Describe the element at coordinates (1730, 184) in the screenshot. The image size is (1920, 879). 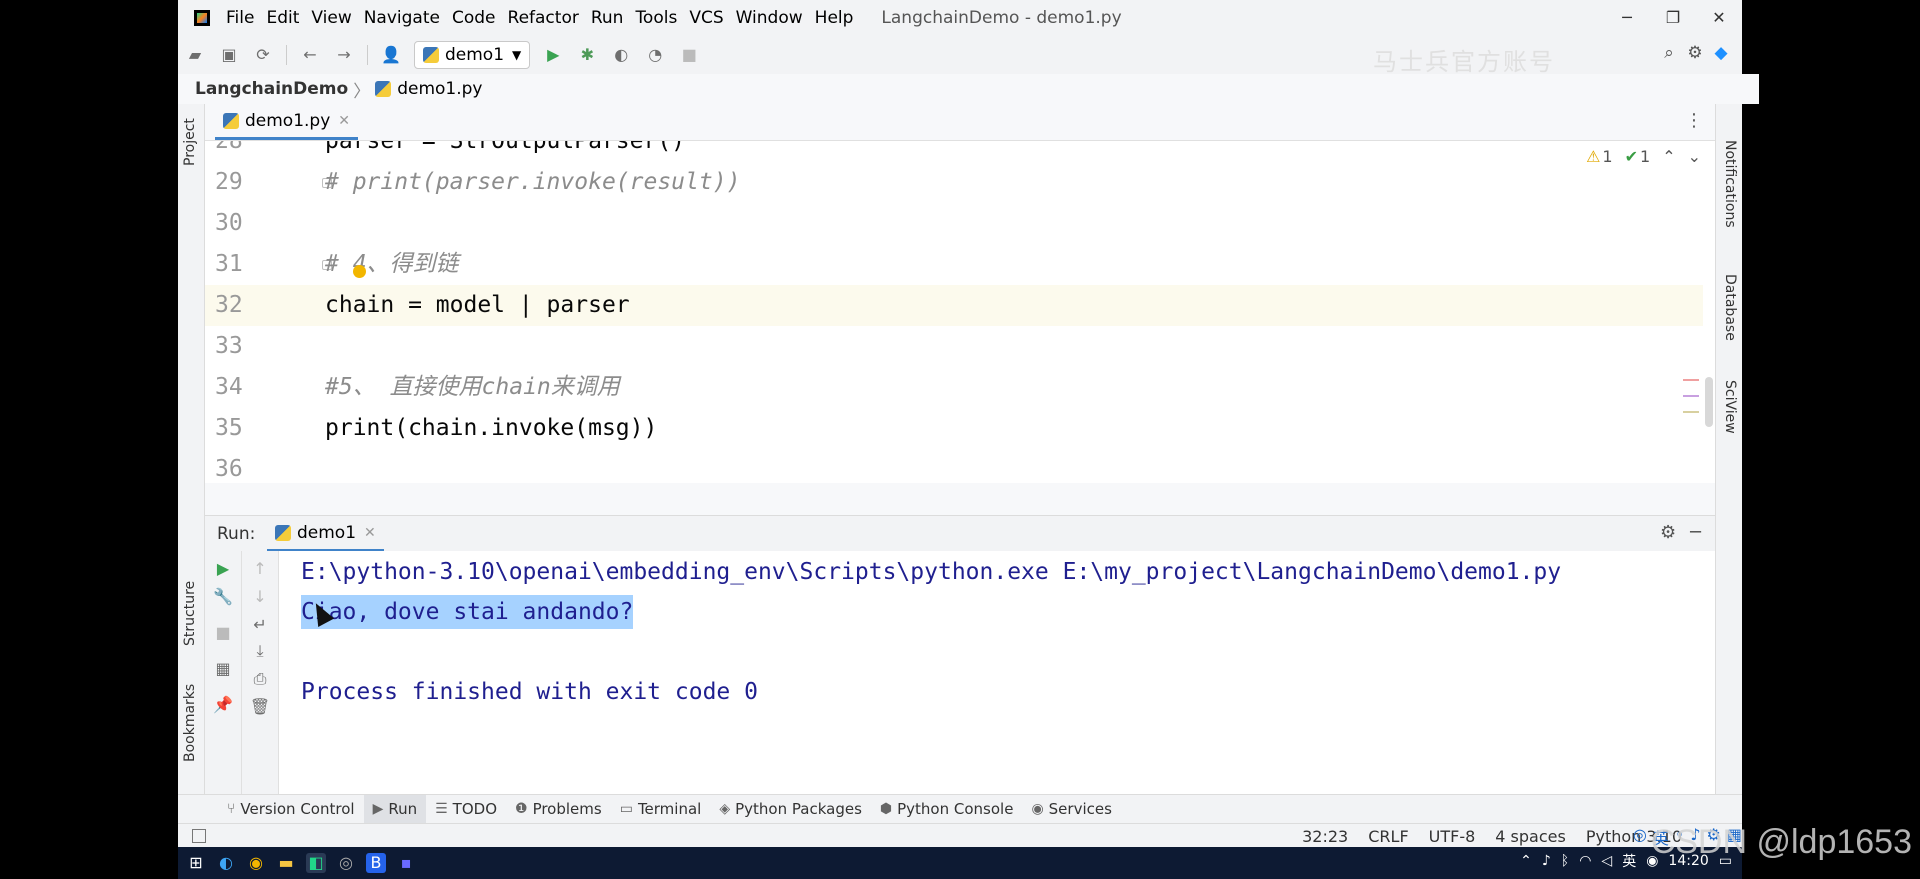
I see `notifications-tool-button: Notifications` at that location.